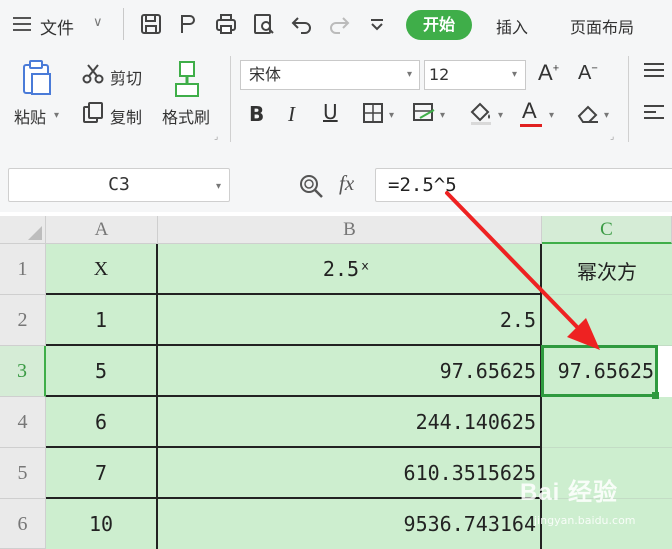 This screenshot has height=549, width=672. I want to click on paste-label: 粘贴, so click(30, 117).